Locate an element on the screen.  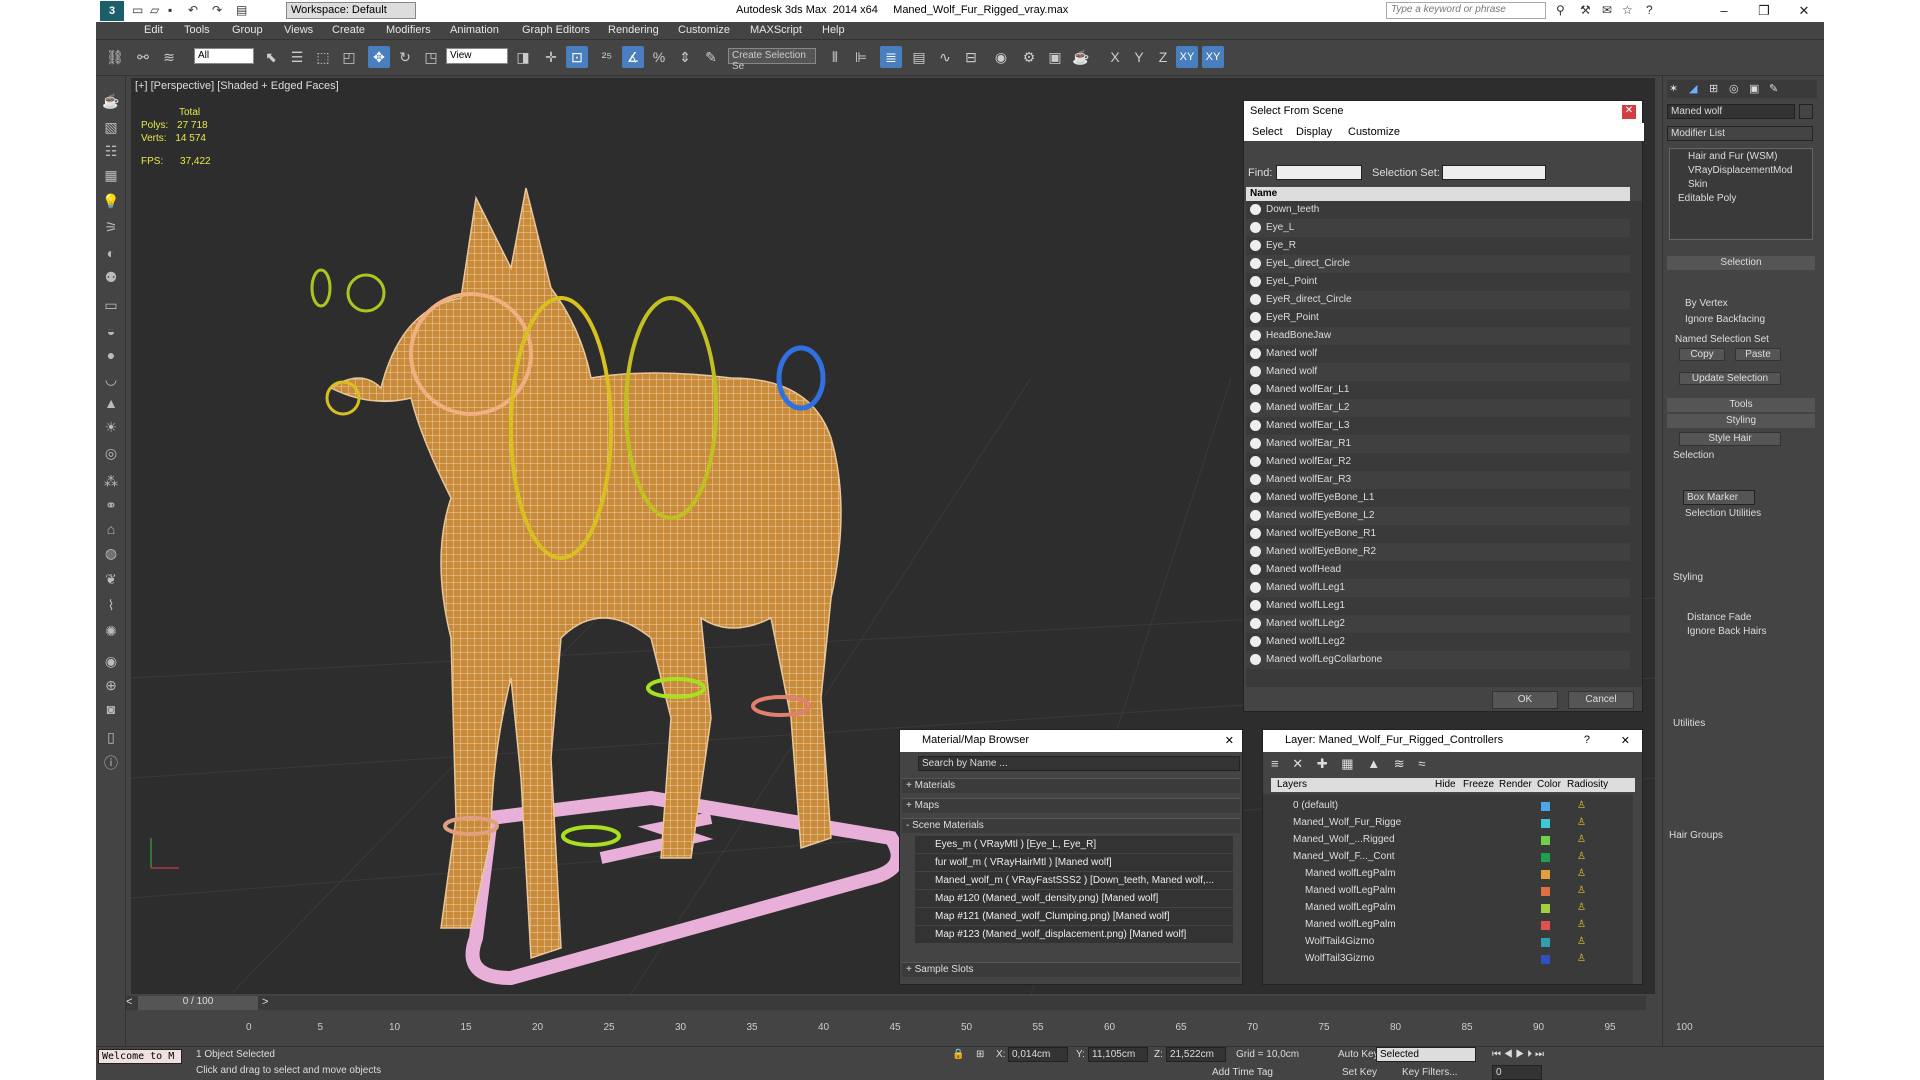
sfs-object-row: EyeL_direct_Circle is located at coordinates (1438, 264).